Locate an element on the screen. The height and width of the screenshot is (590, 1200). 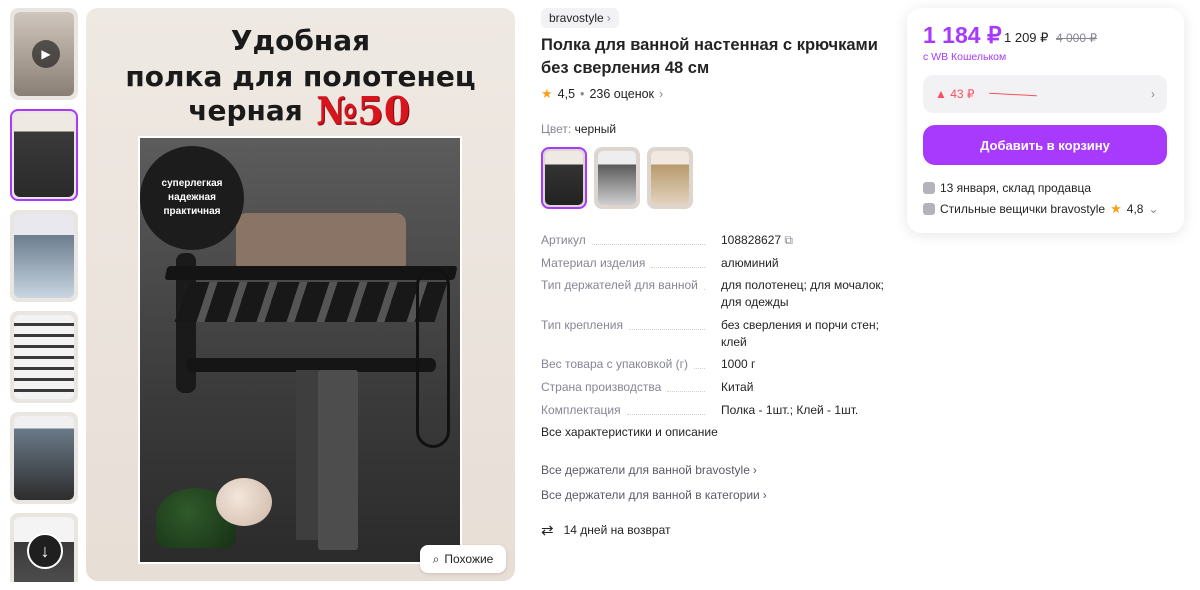
category-holders-link: Все держатели для ванной в категории › is located at coordinates (654, 495).